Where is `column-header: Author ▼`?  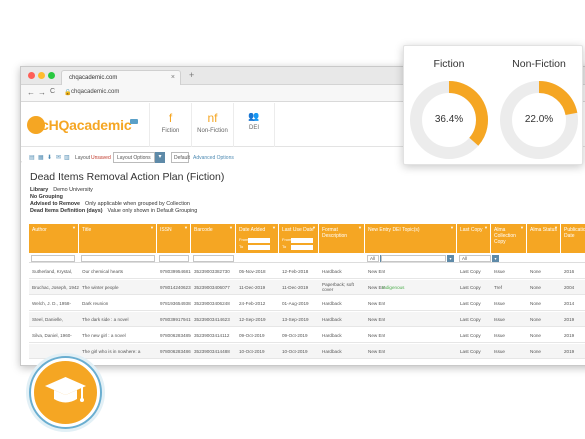 column-header: Author ▼ is located at coordinates (54, 238).